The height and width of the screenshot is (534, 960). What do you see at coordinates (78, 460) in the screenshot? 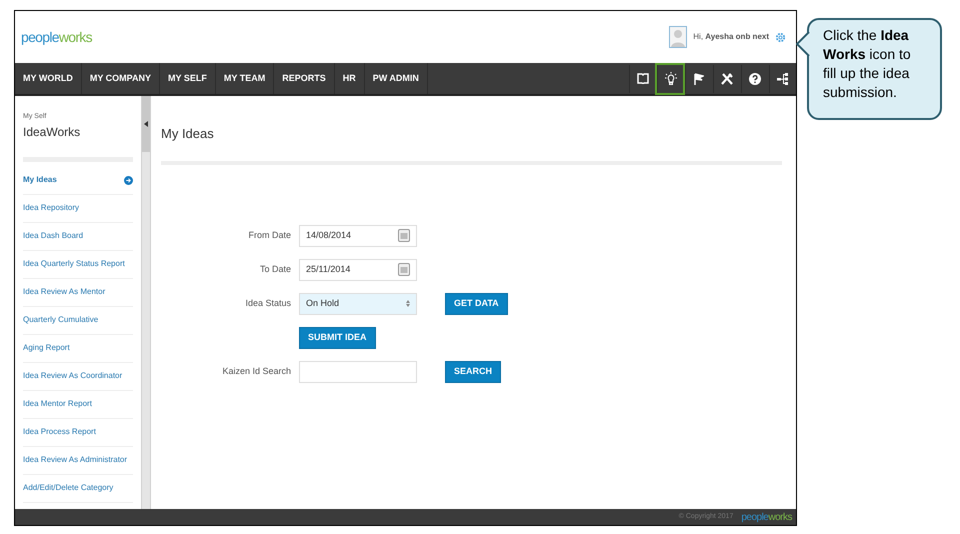
I see `sidebar-item: Idea Review As Administrator` at bounding box center [78, 460].